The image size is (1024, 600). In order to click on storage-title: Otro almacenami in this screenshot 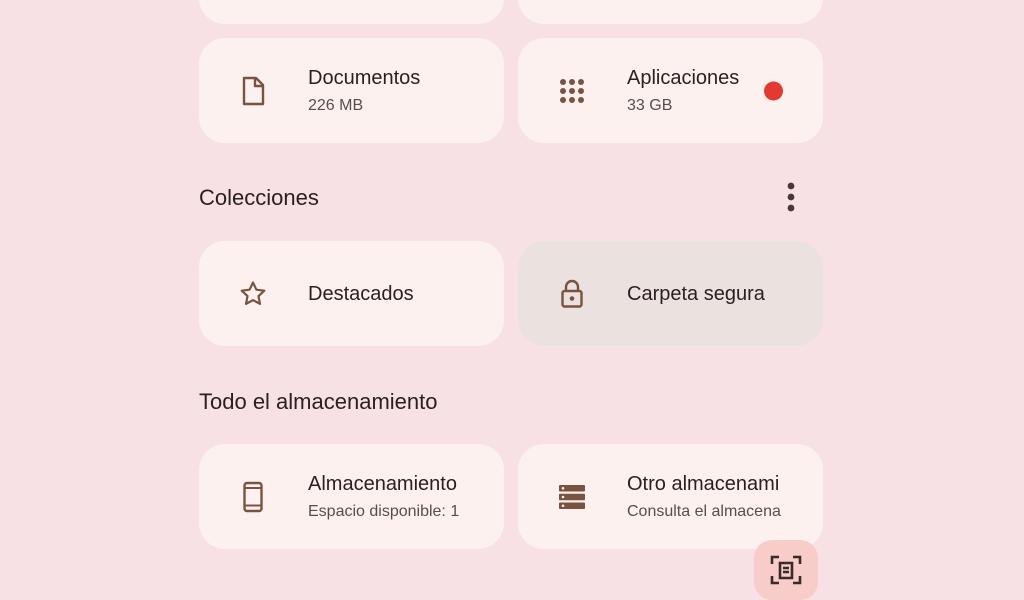, I will do `click(703, 483)`.